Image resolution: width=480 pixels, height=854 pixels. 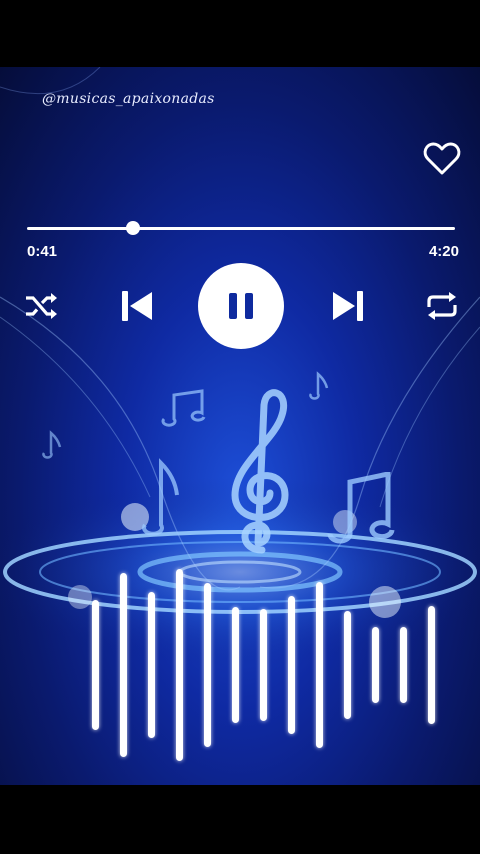 What do you see at coordinates (41, 306) in the screenshot?
I see `shuffle-icon` at bounding box center [41, 306].